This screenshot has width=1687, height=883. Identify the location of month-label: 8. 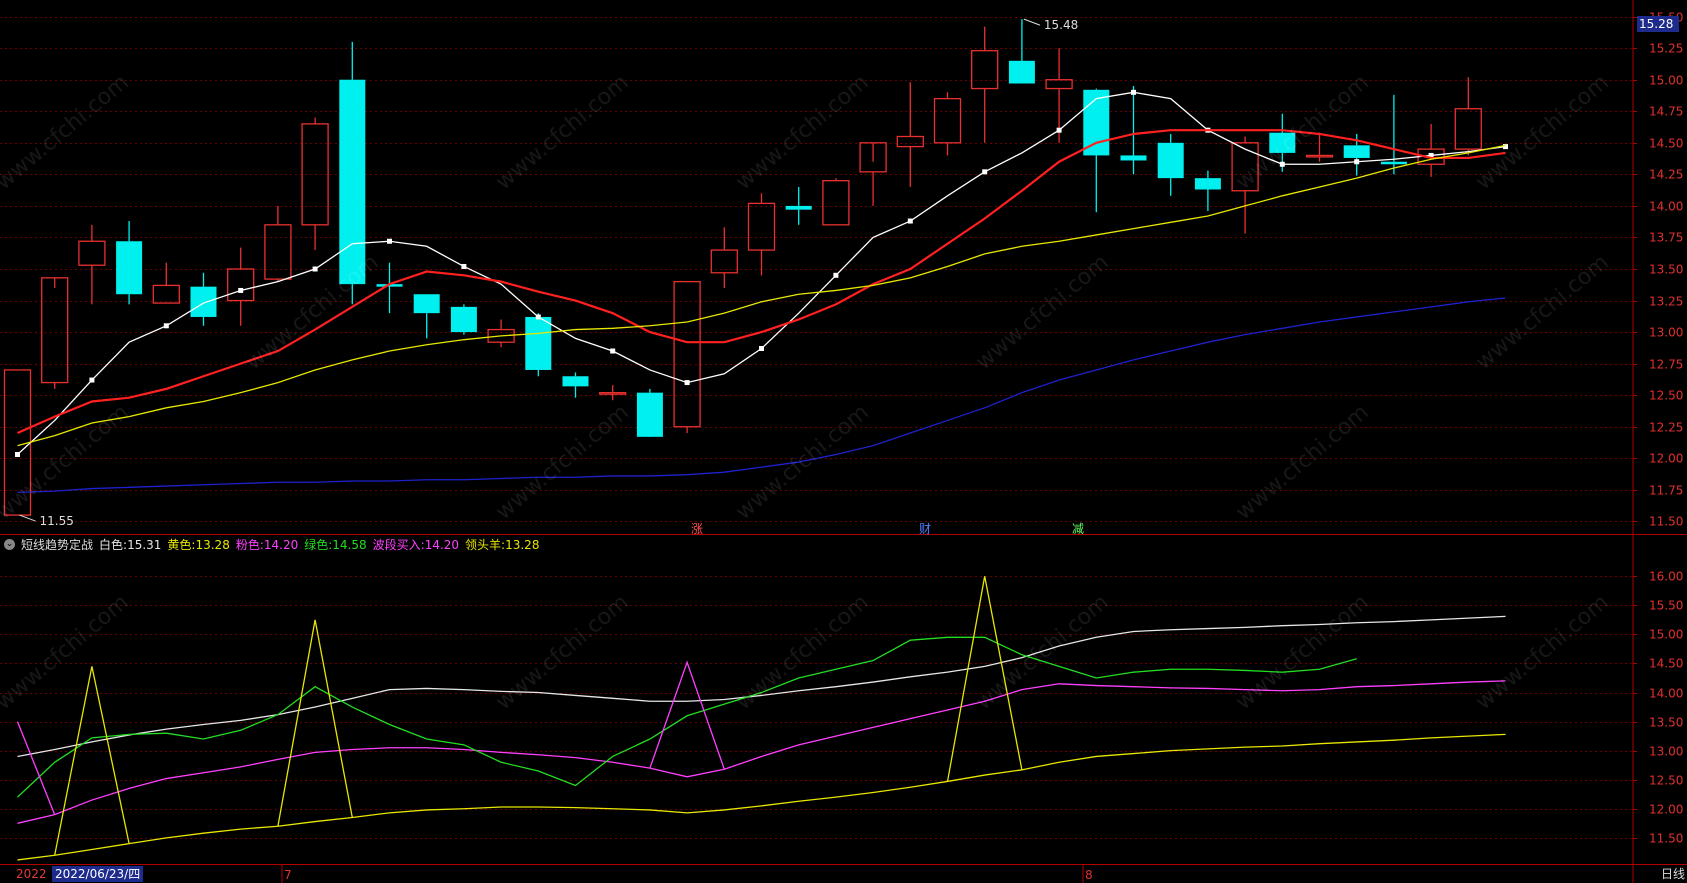
(1089, 875).